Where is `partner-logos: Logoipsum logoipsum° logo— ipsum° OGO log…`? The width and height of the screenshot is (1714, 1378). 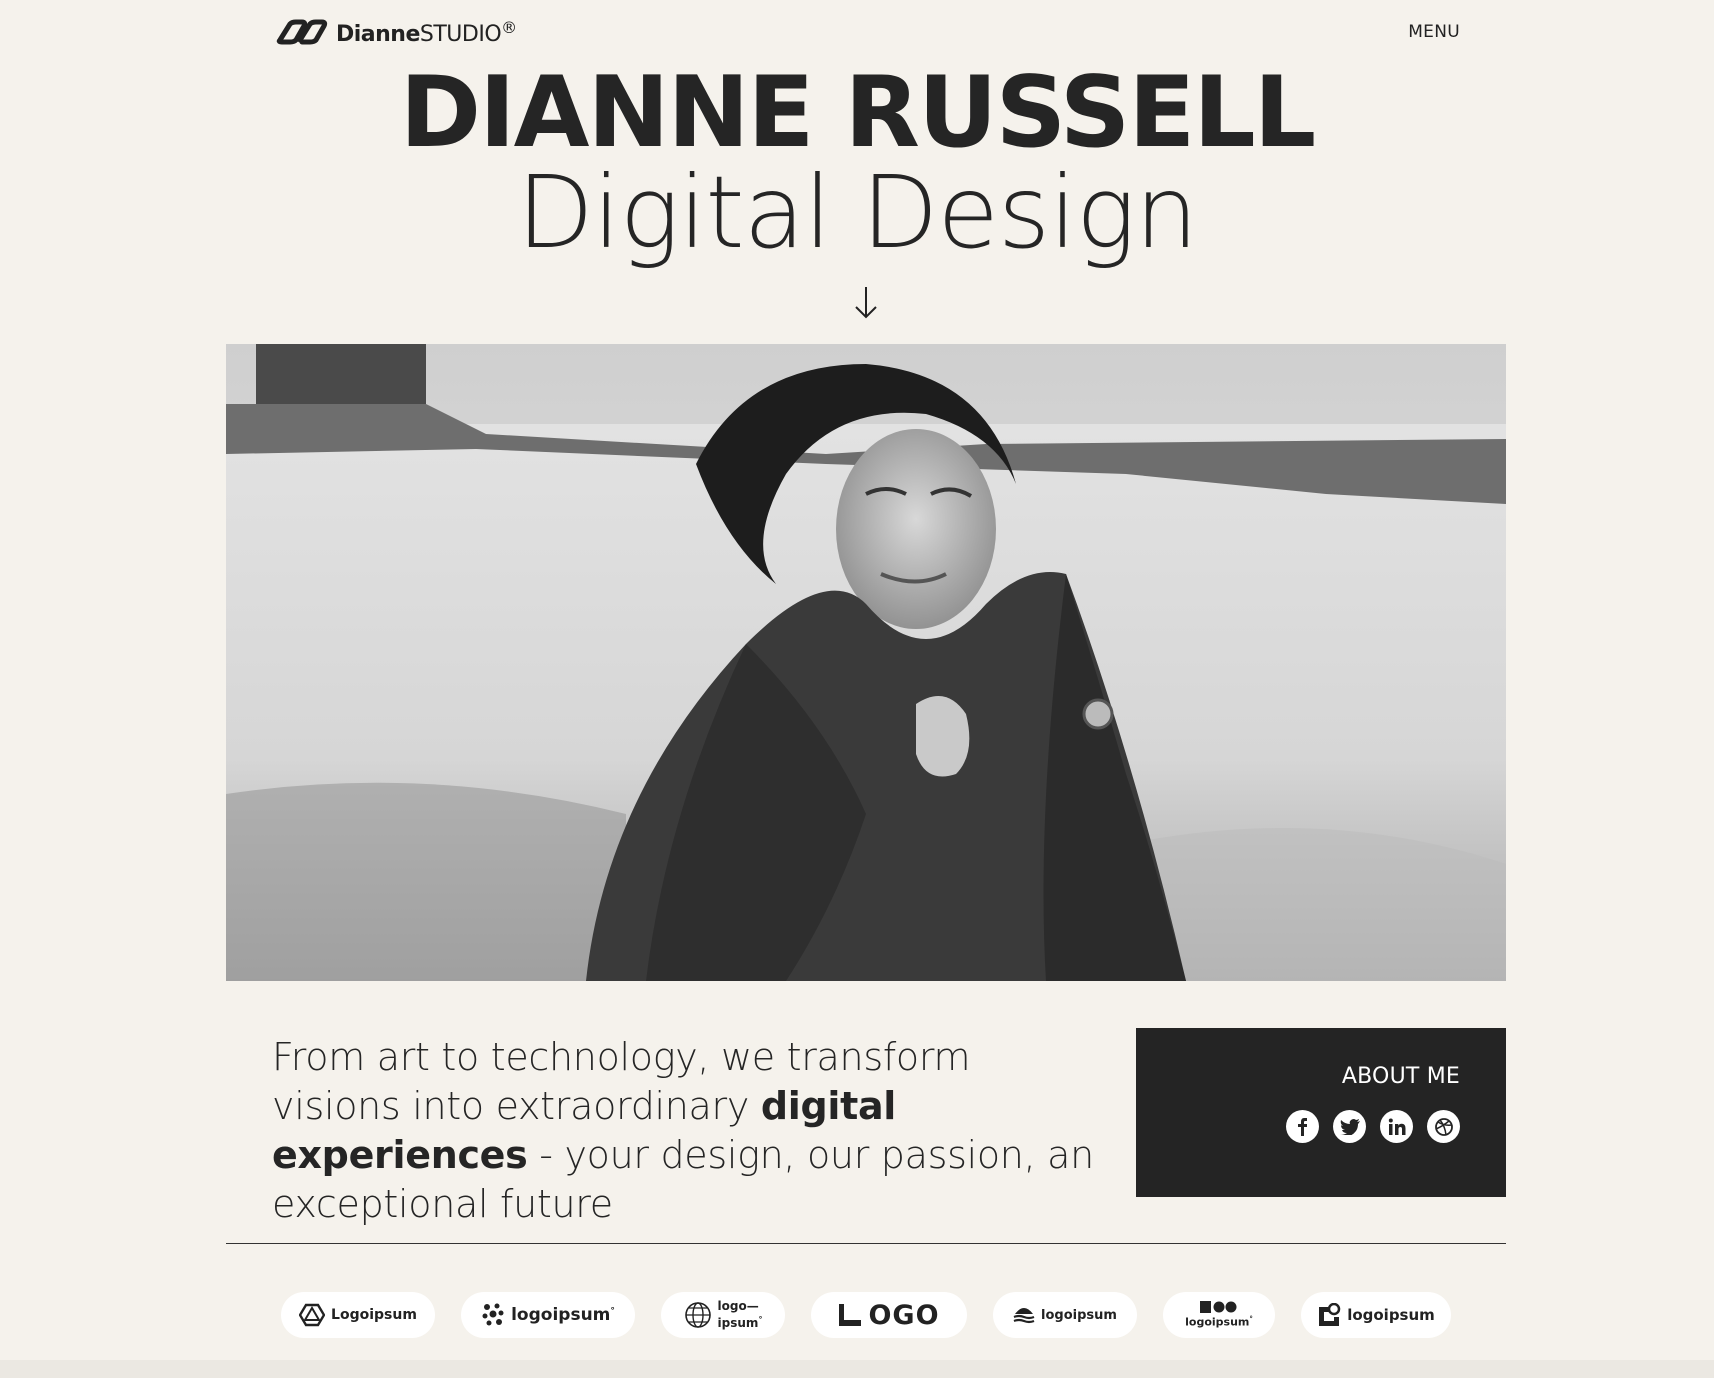
partner-logos: Logoipsum logoipsum° logo— ipsum° OGO log… is located at coordinates (866, 1315).